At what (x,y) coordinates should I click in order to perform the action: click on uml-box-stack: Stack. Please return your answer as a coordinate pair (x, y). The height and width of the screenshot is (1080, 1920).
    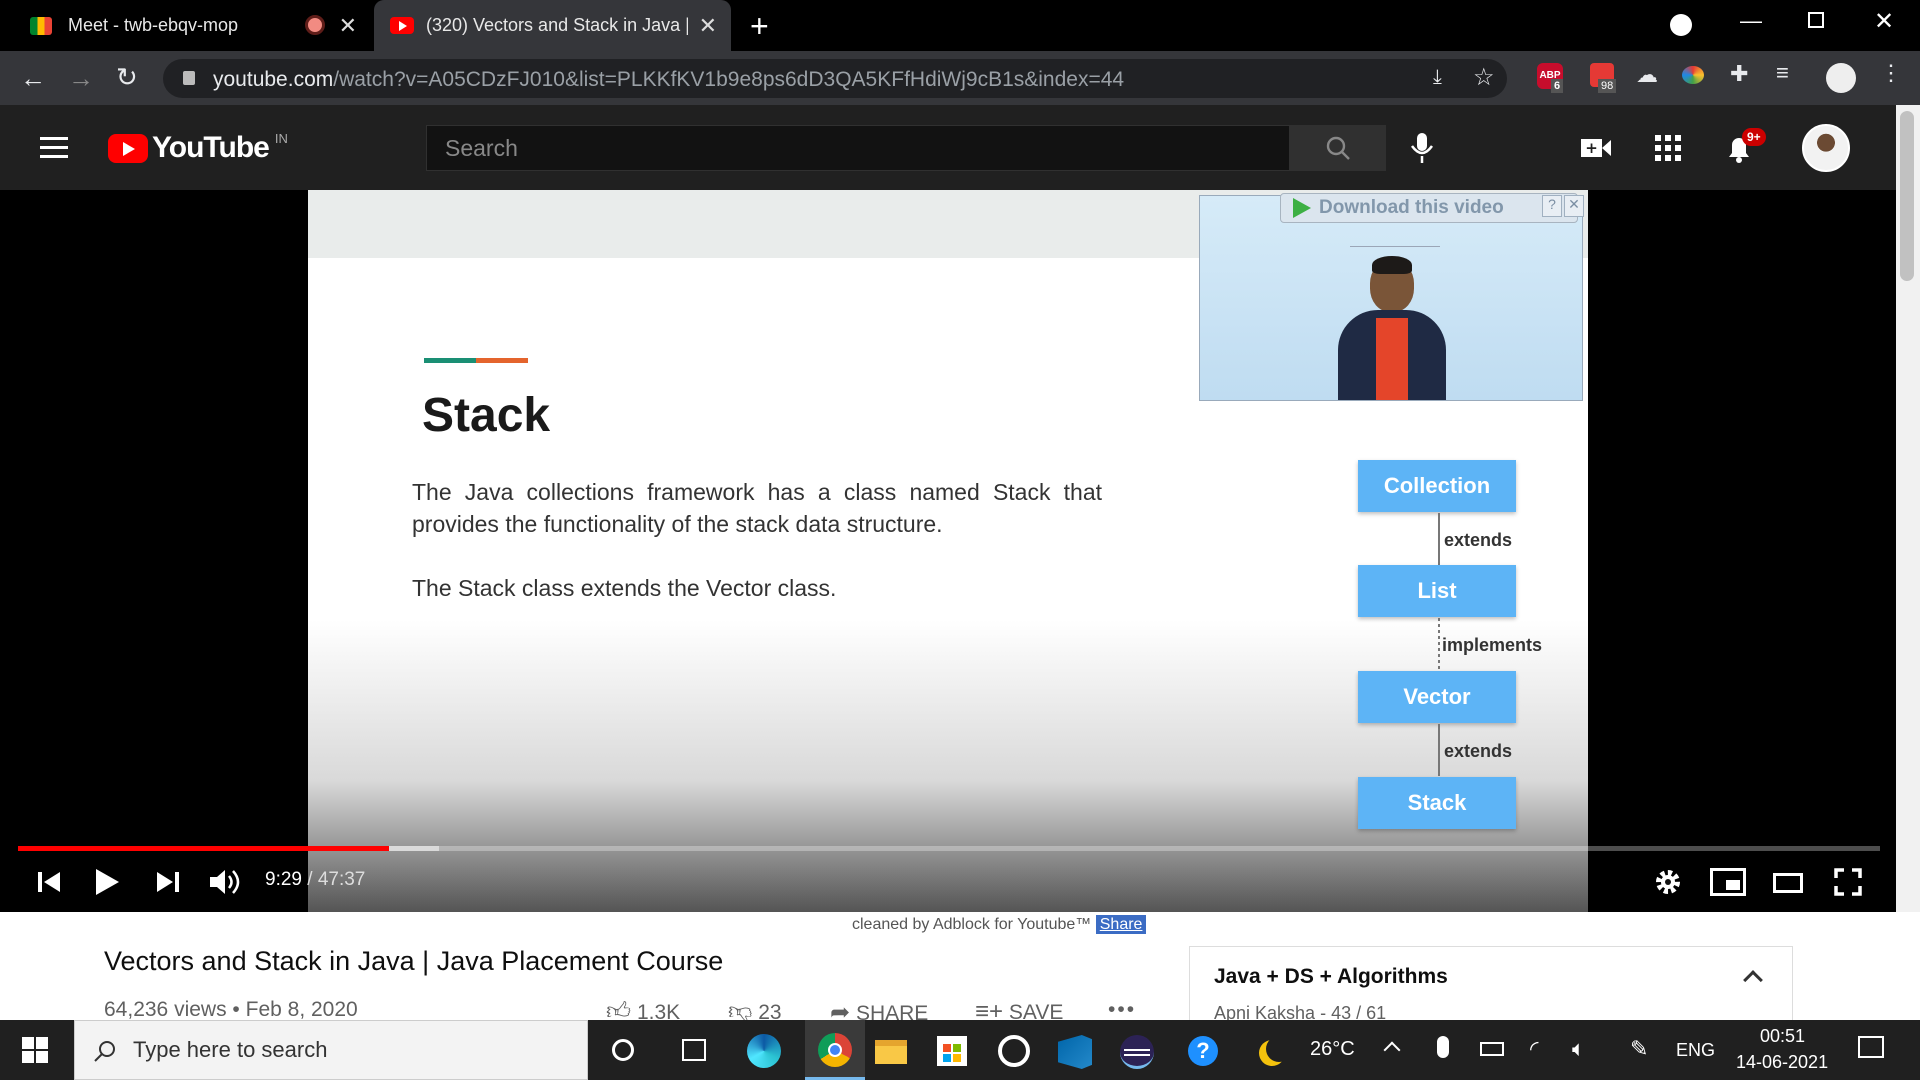
    Looking at the image, I should click on (1437, 803).